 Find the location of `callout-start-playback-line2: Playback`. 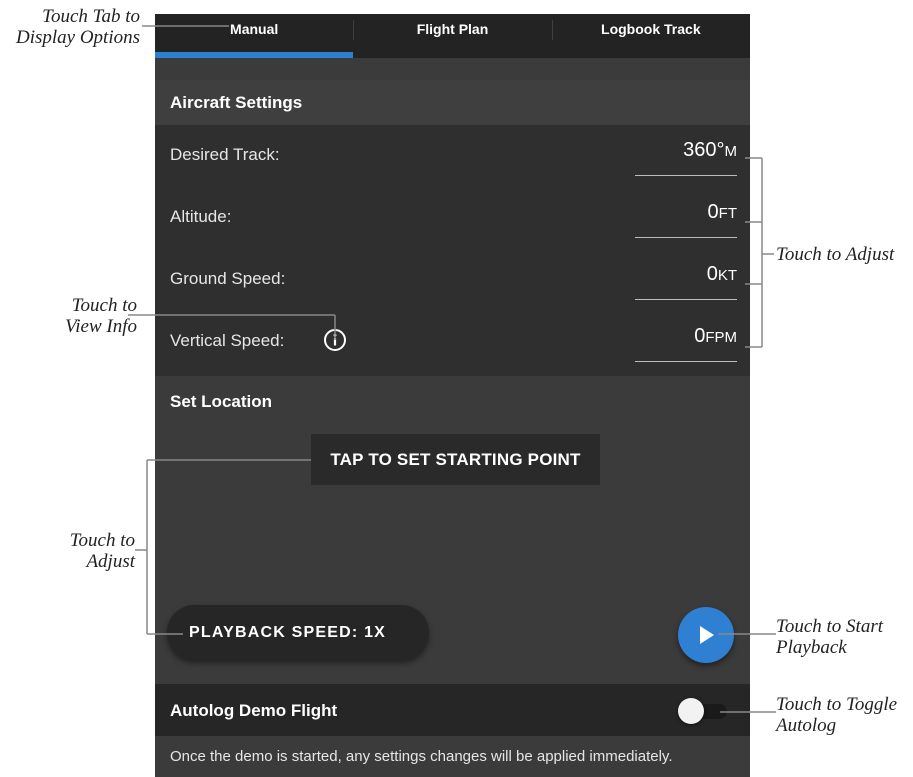

callout-start-playback-line2: Playback is located at coordinates (811, 647).